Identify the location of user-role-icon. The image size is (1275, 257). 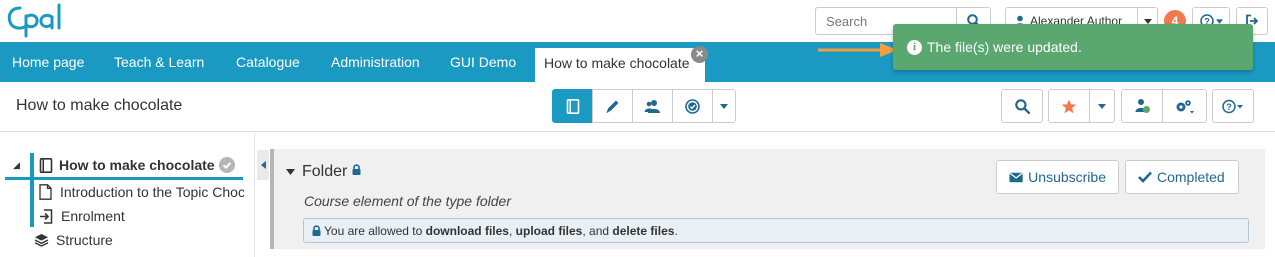
(1142, 106).